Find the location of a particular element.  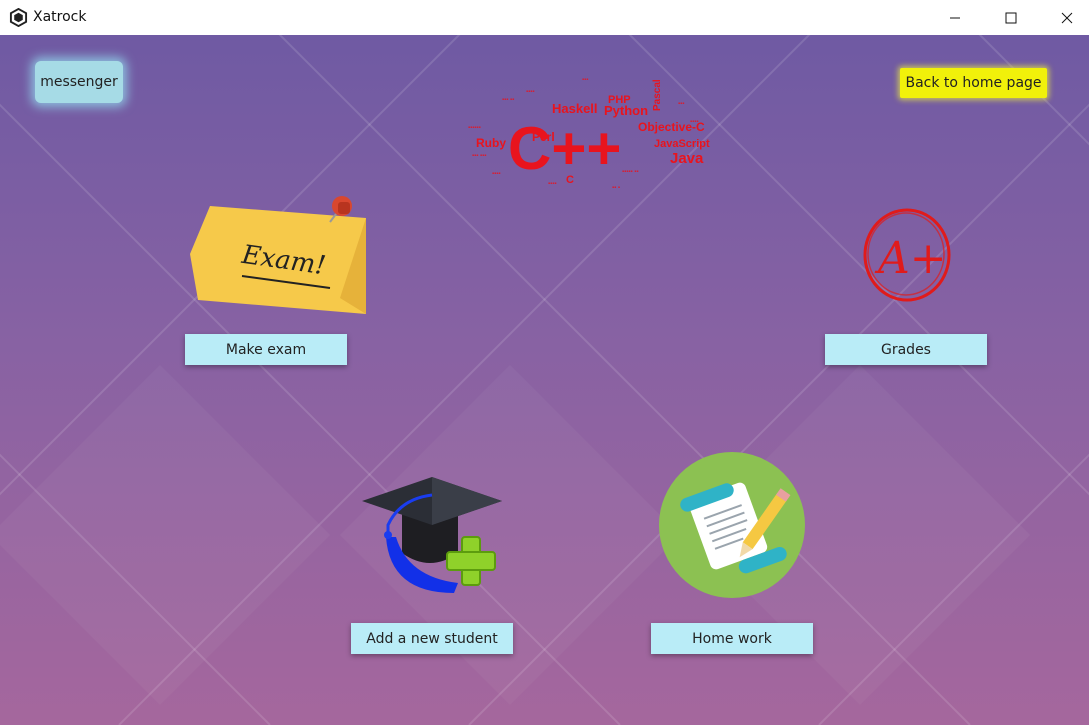

grade-text: A+ is located at coordinates (910, 258).